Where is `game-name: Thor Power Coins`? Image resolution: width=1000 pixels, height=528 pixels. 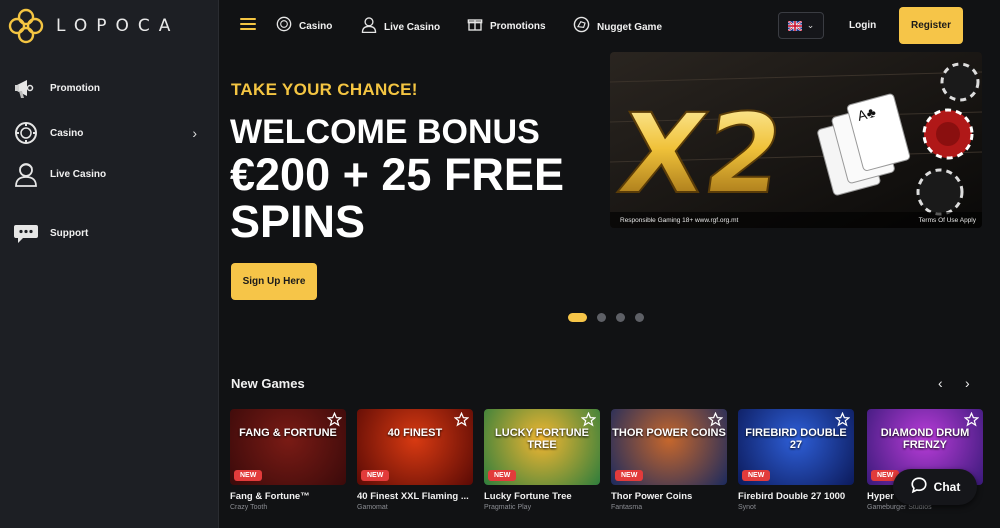
game-name: Thor Power Coins is located at coordinates (652, 496).